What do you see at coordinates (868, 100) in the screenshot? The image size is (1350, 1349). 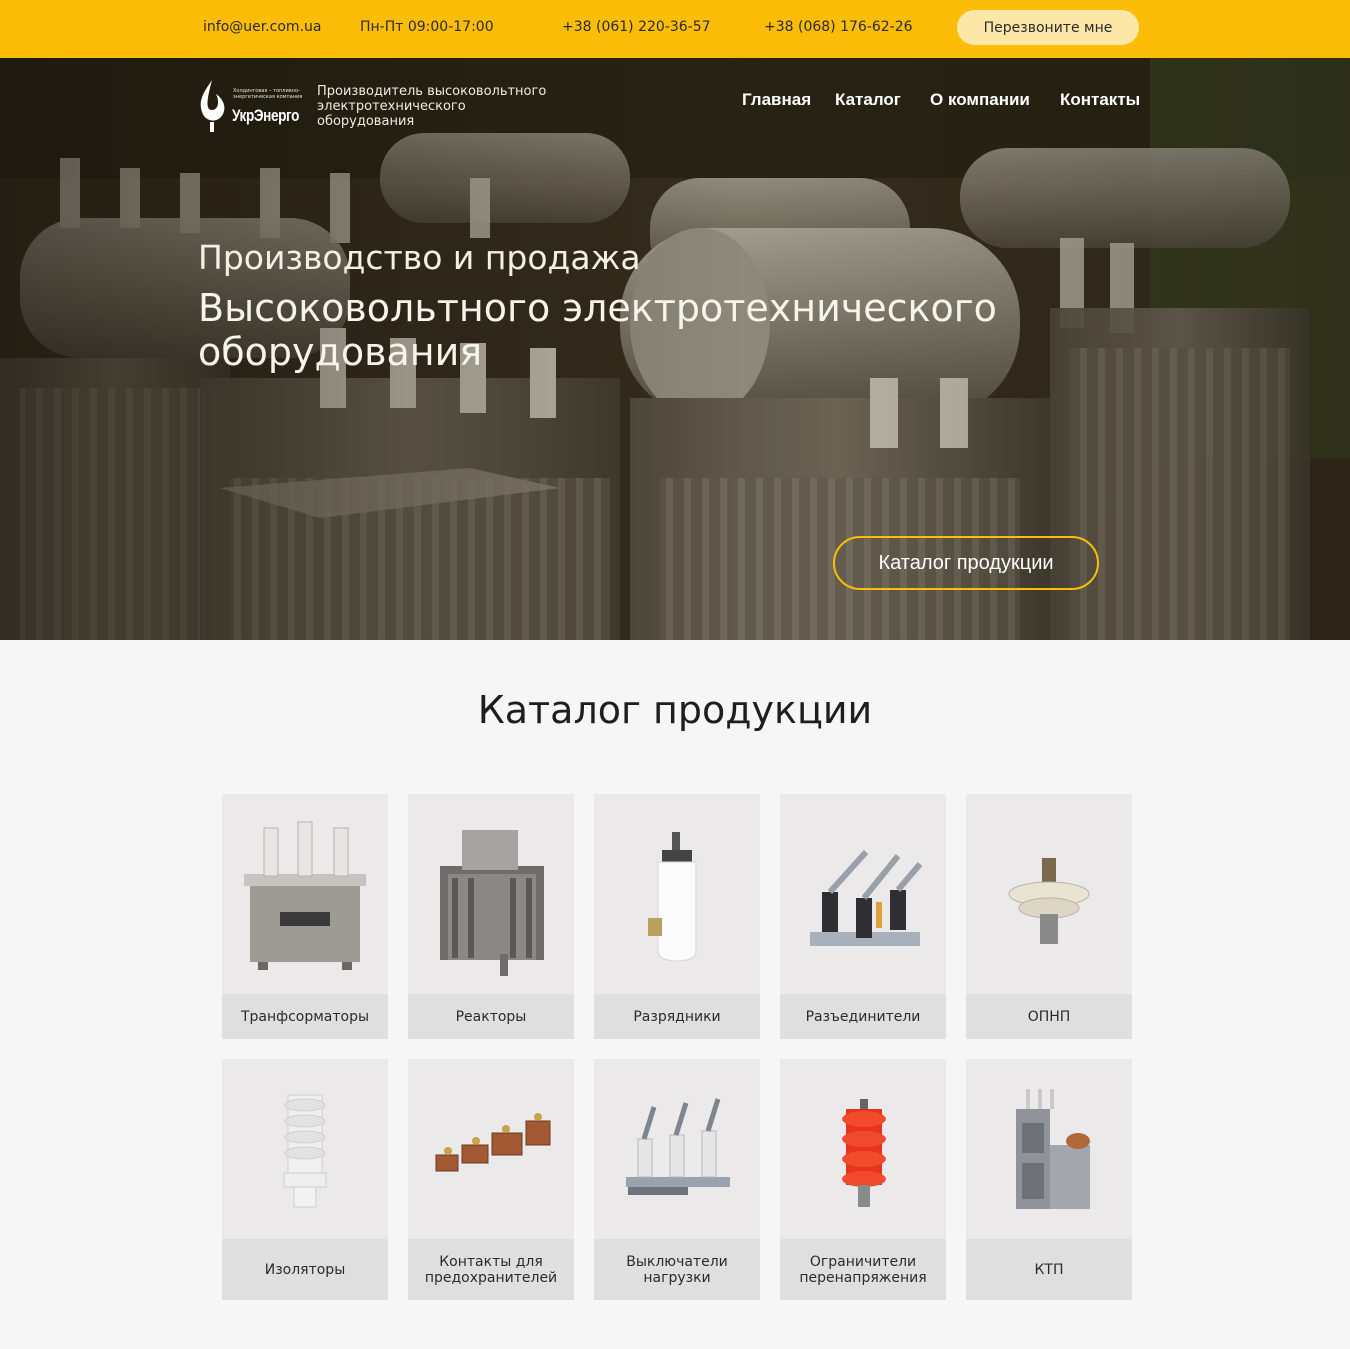 I see `nav-catalog: Каталог` at bounding box center [868, 100].